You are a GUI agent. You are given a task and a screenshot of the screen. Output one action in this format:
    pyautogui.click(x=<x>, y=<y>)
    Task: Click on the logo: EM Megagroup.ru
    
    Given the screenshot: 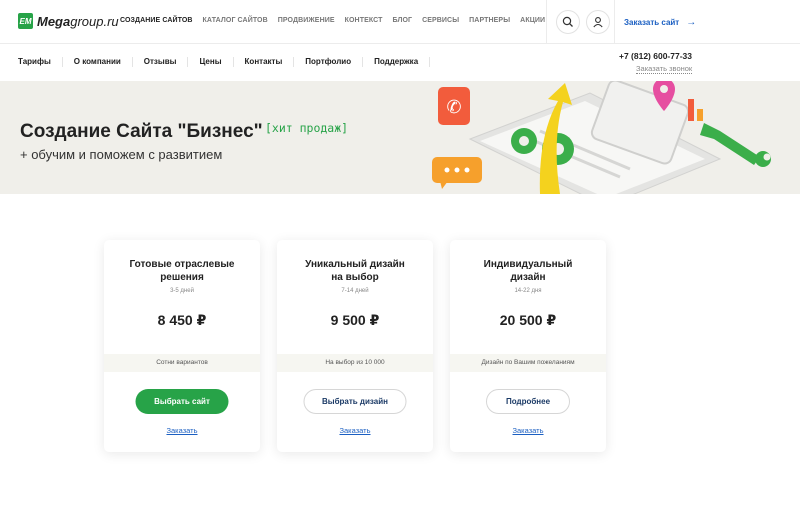 What is the action you would take?
    pyautogui.click(x=68, y=21)
    